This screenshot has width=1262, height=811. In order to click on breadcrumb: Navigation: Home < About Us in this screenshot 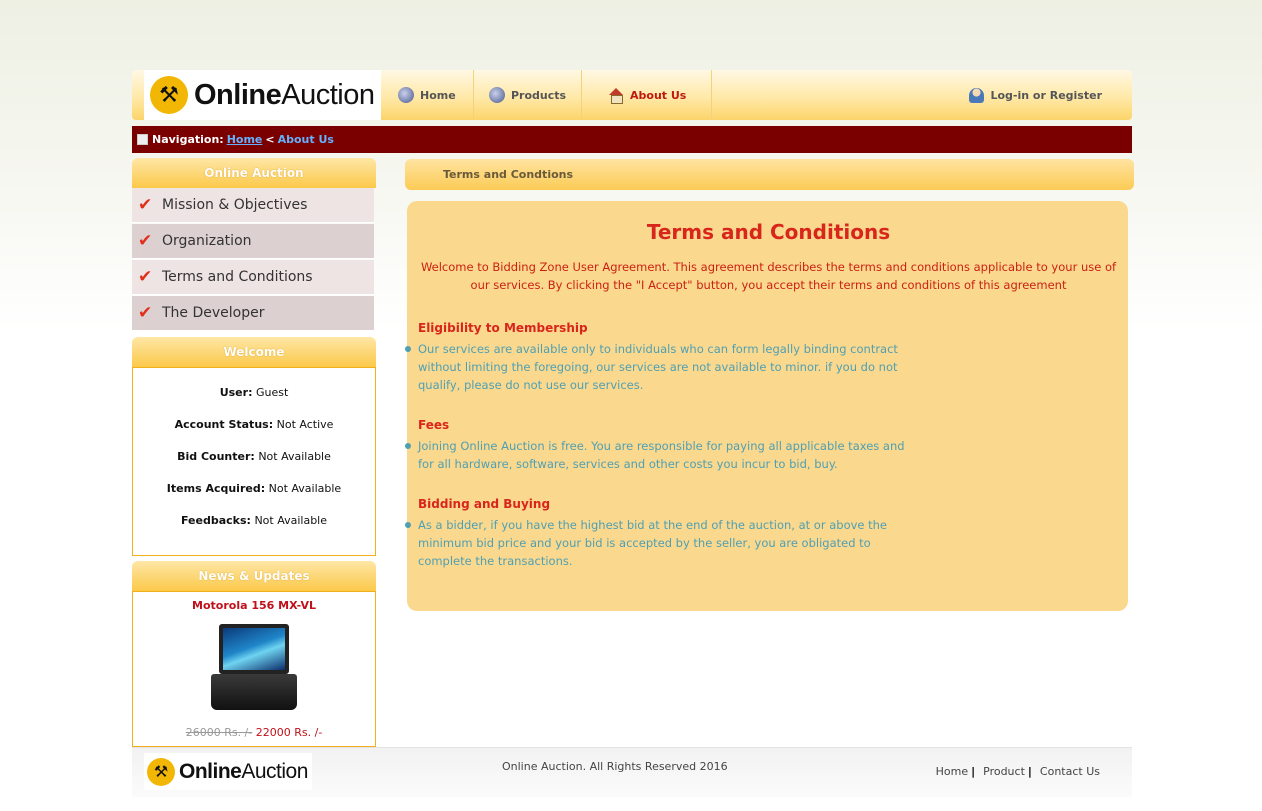, I will do `click(632, 139)`.